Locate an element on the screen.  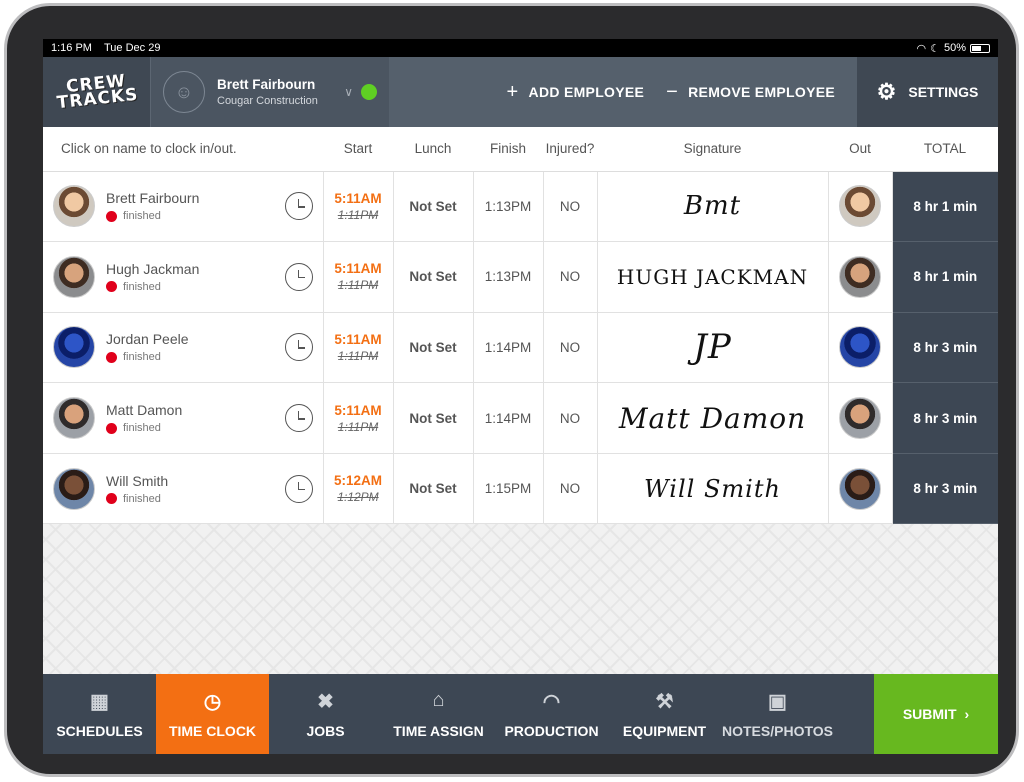
header-start: Start is located at coordinates (358, 149).